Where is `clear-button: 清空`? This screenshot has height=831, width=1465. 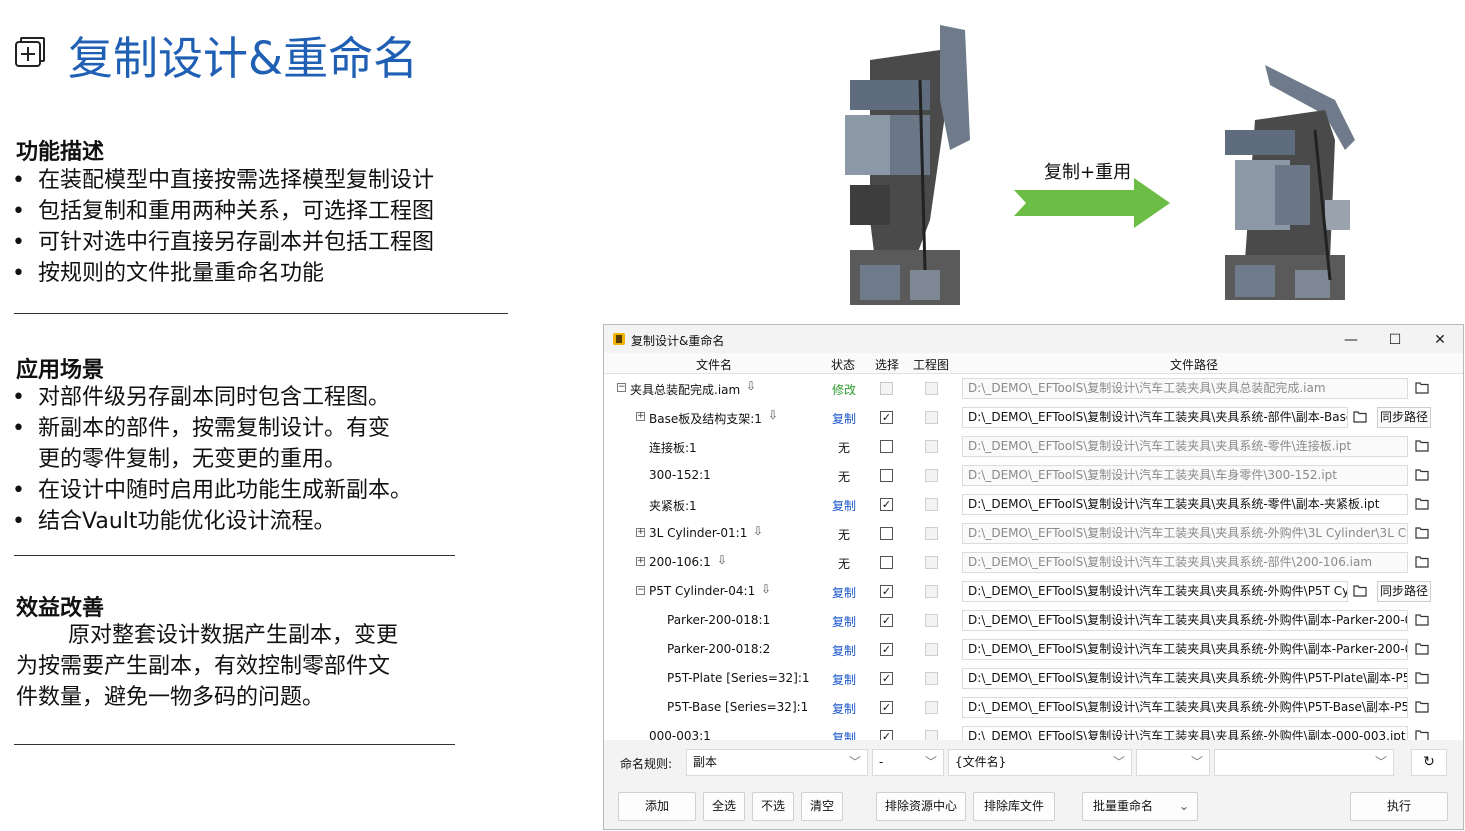 clear-button: 清空 is located at coordinates (822, 806).